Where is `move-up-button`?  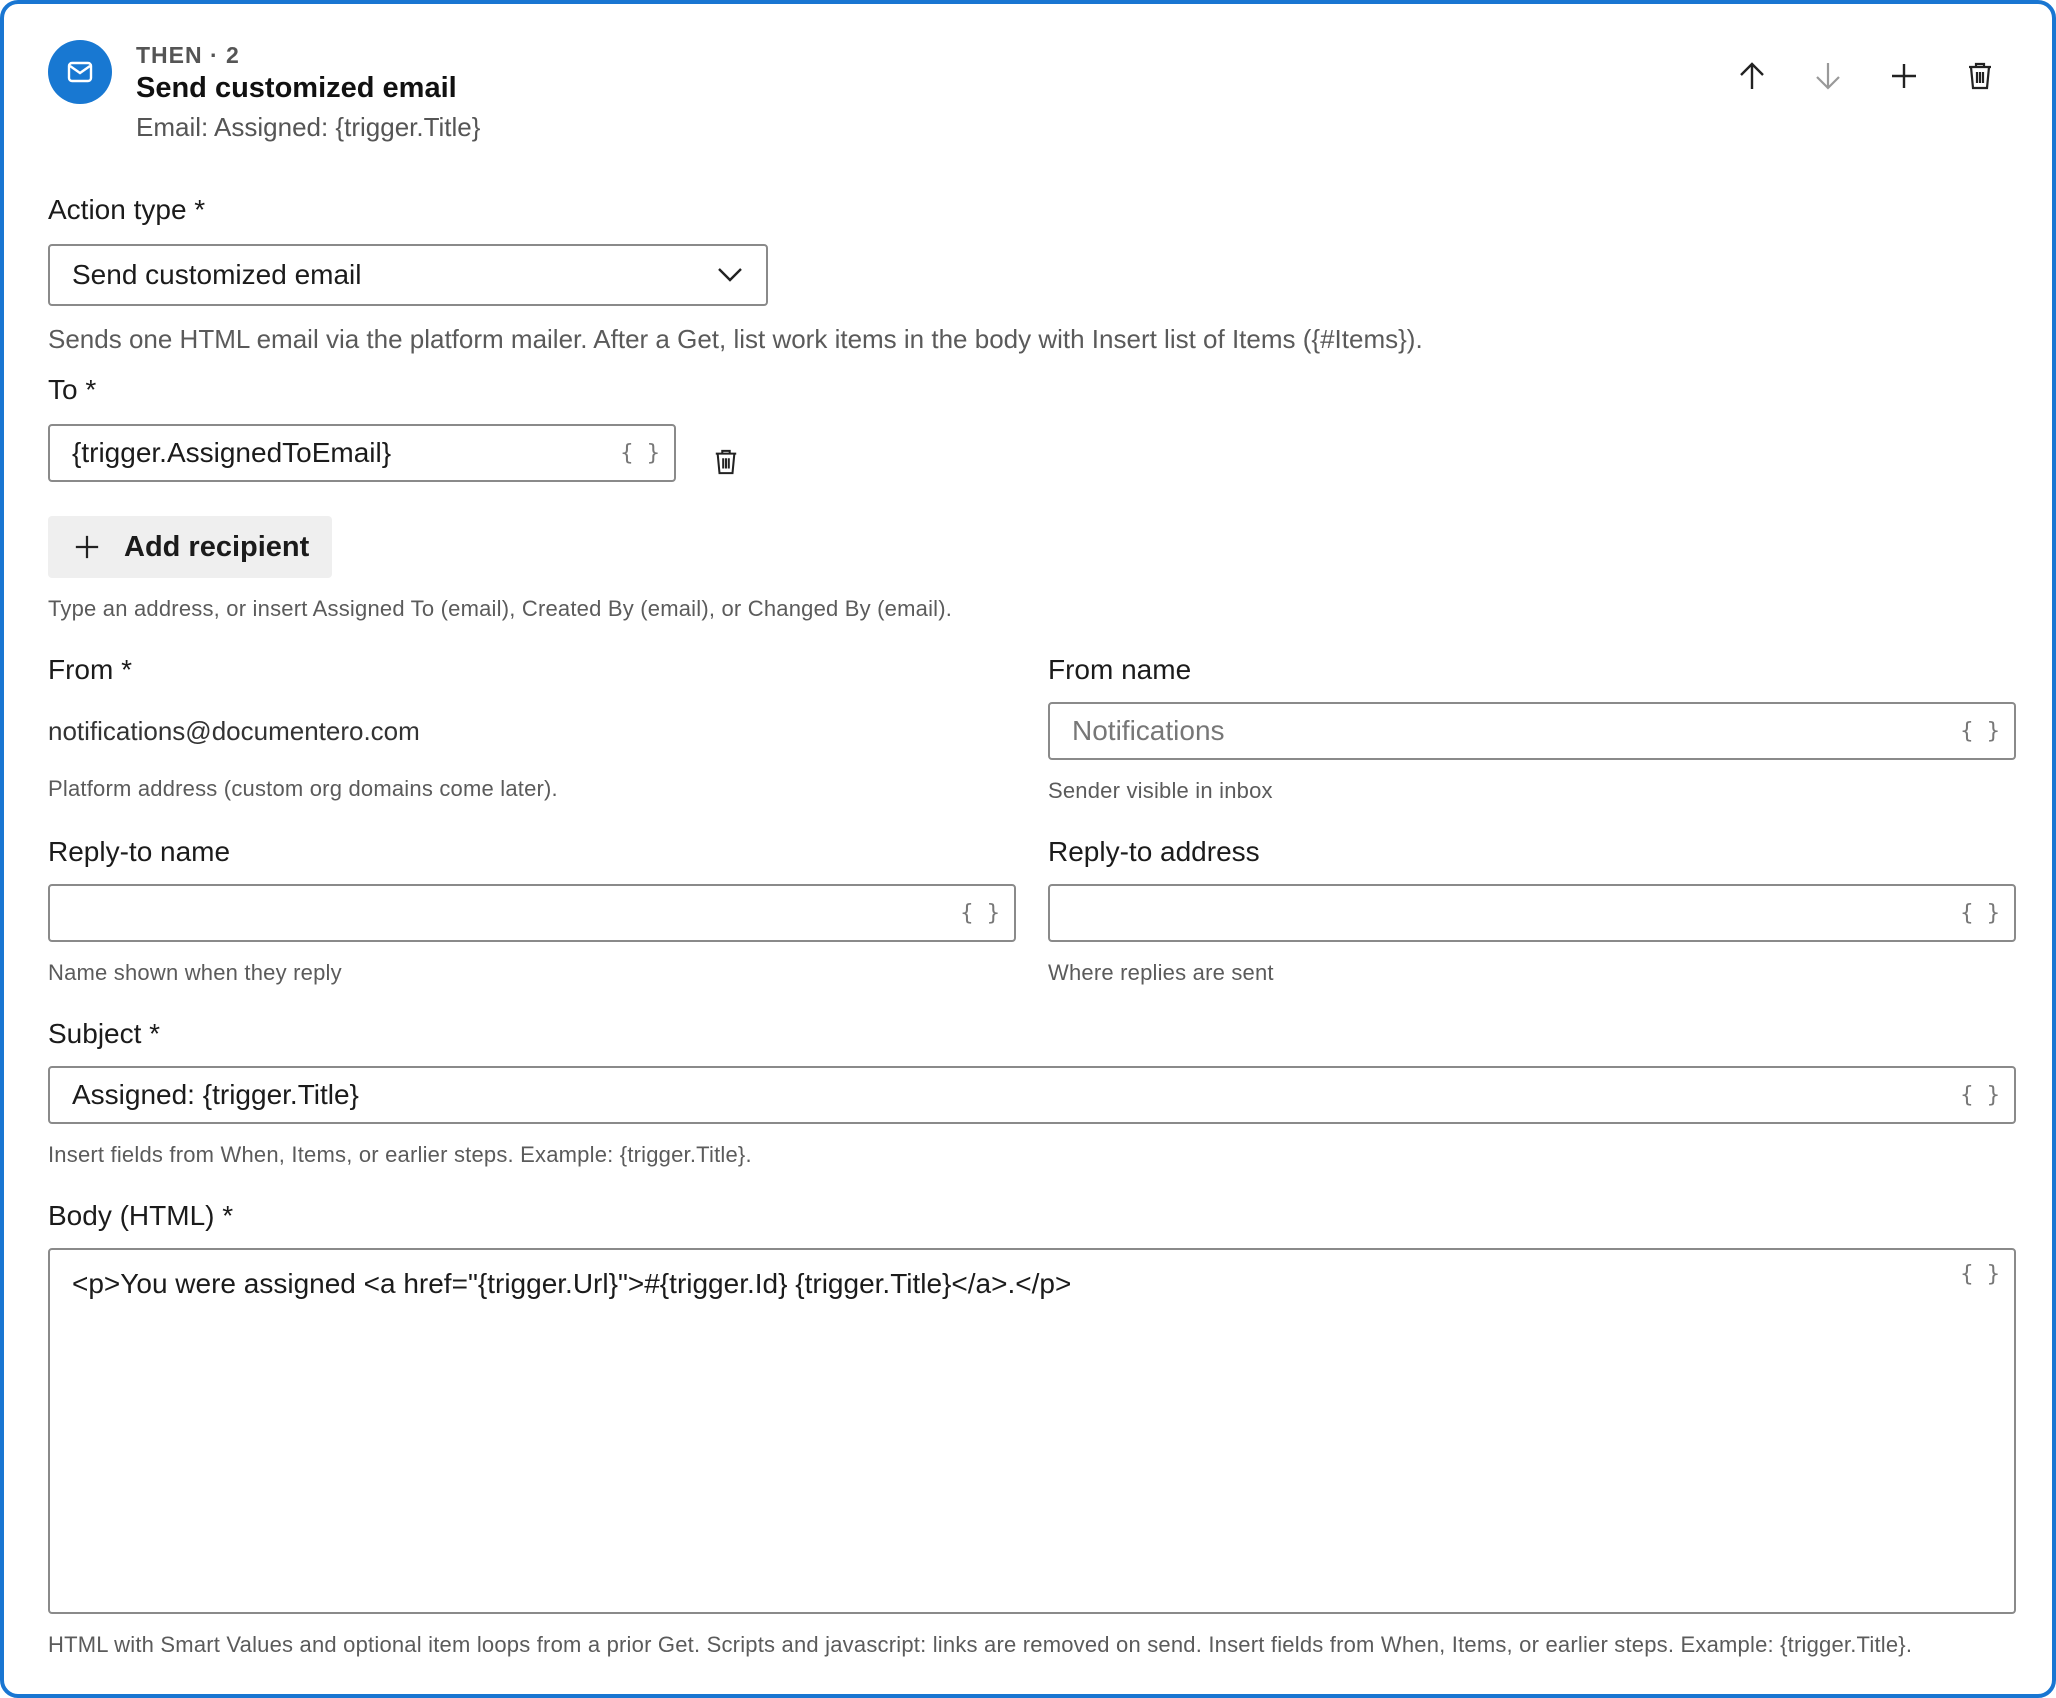 move-up-button is located at coordinates (1752, 76).